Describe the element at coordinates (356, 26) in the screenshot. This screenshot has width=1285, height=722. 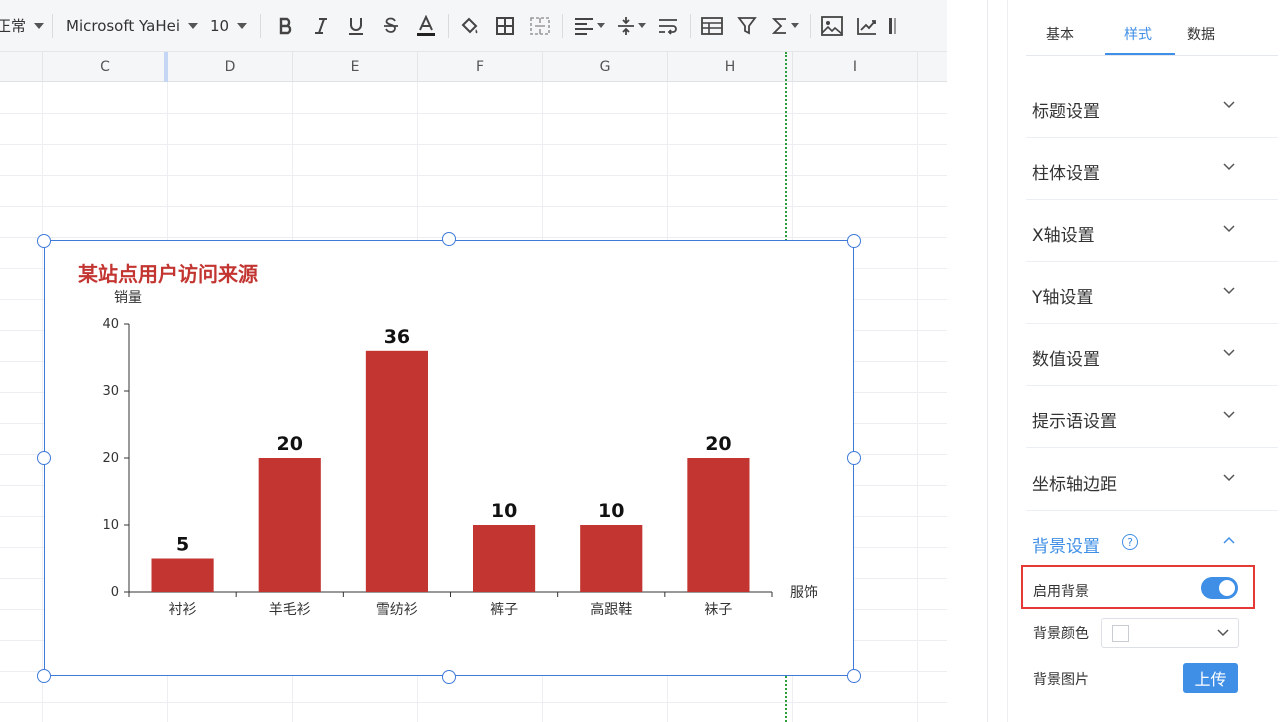
I see `underline-icon` at that location.